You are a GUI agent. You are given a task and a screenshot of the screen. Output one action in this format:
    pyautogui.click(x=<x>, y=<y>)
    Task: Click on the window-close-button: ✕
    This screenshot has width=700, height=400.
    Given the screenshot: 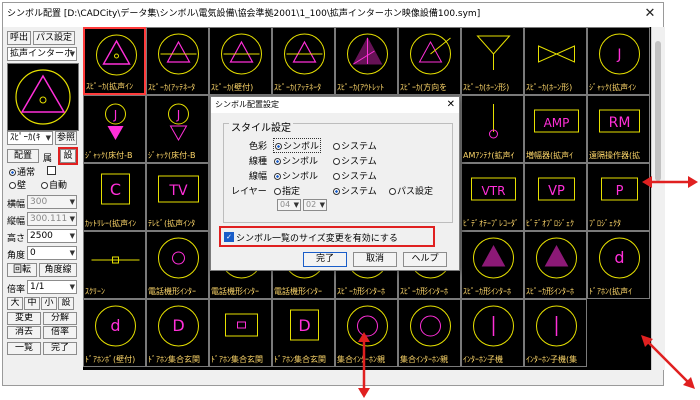 What is the action you would take?
    pyautogui.click(x=650, y=14)
    